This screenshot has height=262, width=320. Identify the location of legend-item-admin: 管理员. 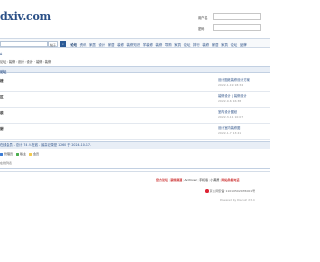
(6, 154).